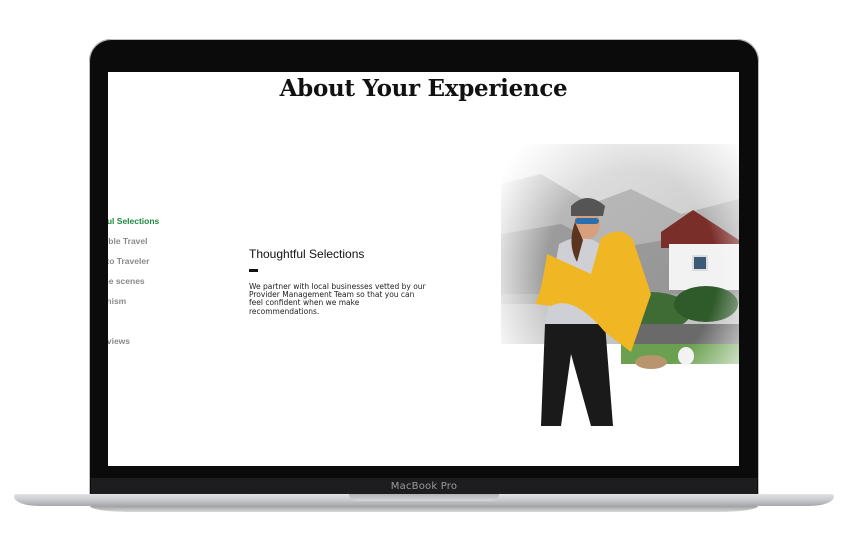 The image size is (848, 540). I want to click on nav-item-reviews: Reviews, so click(172, 345).